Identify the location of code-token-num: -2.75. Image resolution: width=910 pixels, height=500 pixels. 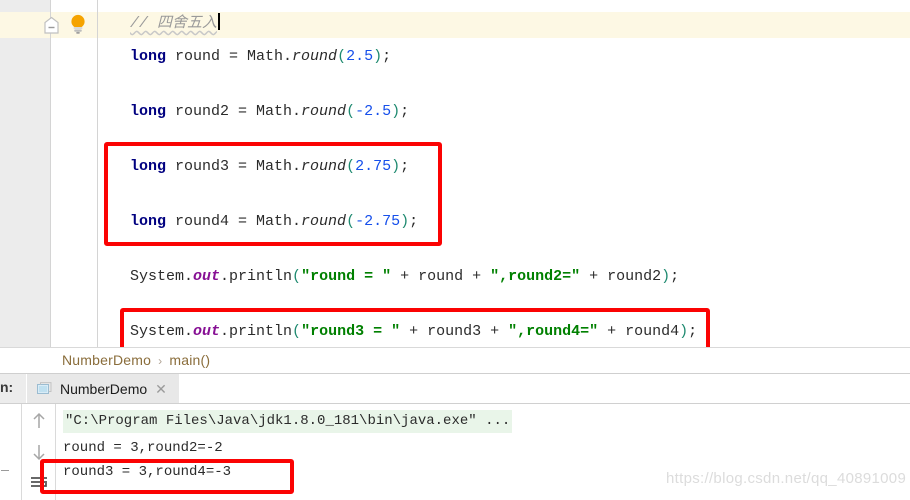
(378, 221).